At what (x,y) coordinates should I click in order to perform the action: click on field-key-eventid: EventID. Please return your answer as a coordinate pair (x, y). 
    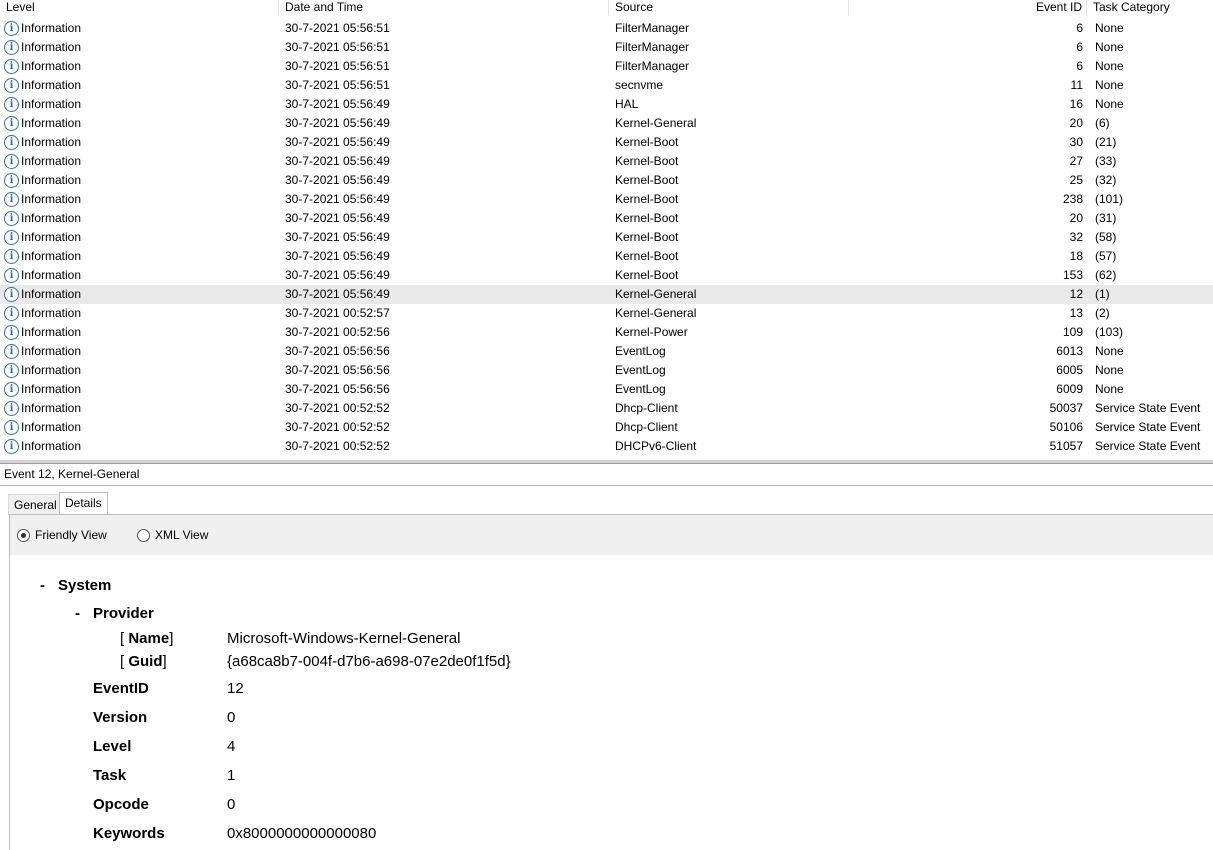
    Looking at the image, I should click on (121, 688).